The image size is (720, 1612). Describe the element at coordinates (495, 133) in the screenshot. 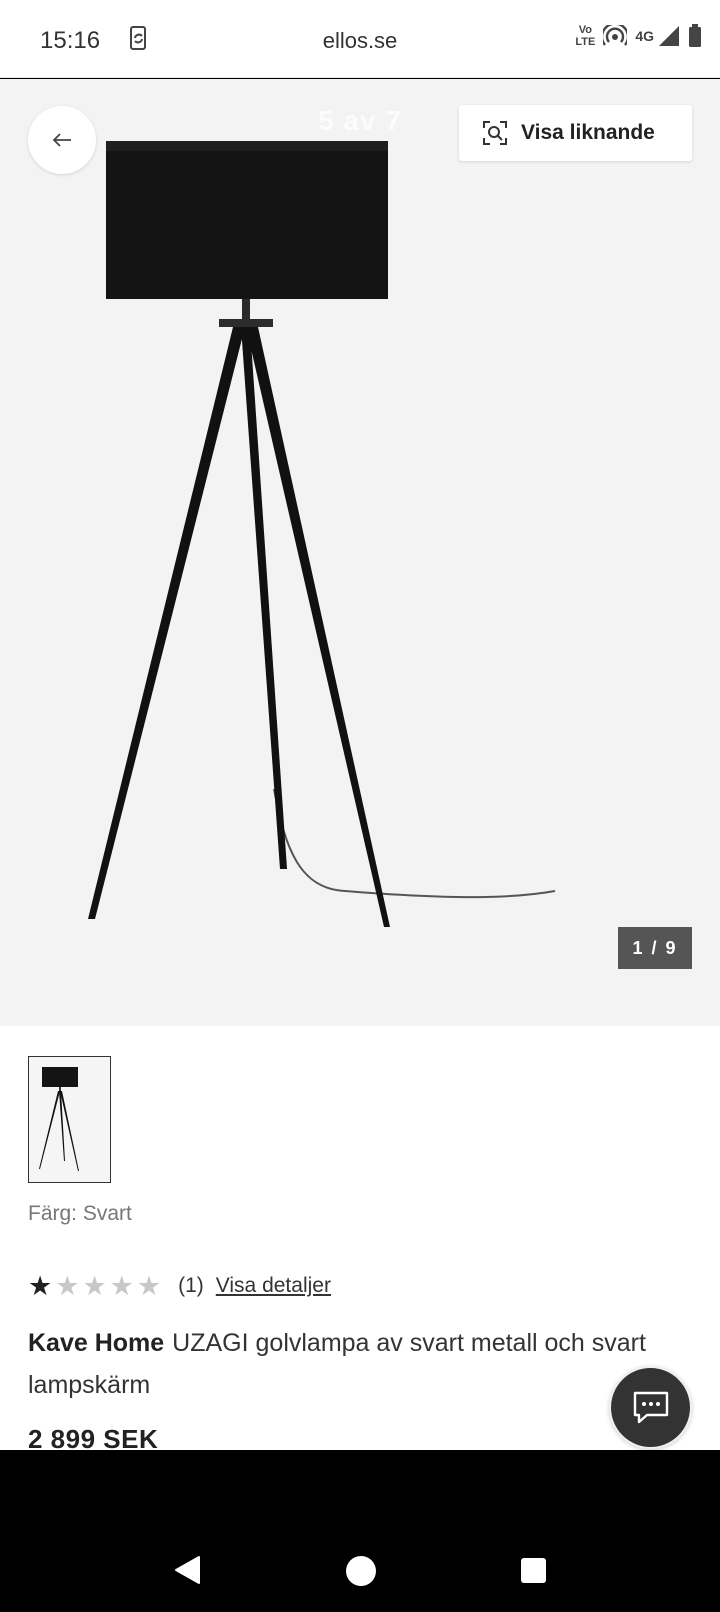

I see `visual-search-icon` at that location.